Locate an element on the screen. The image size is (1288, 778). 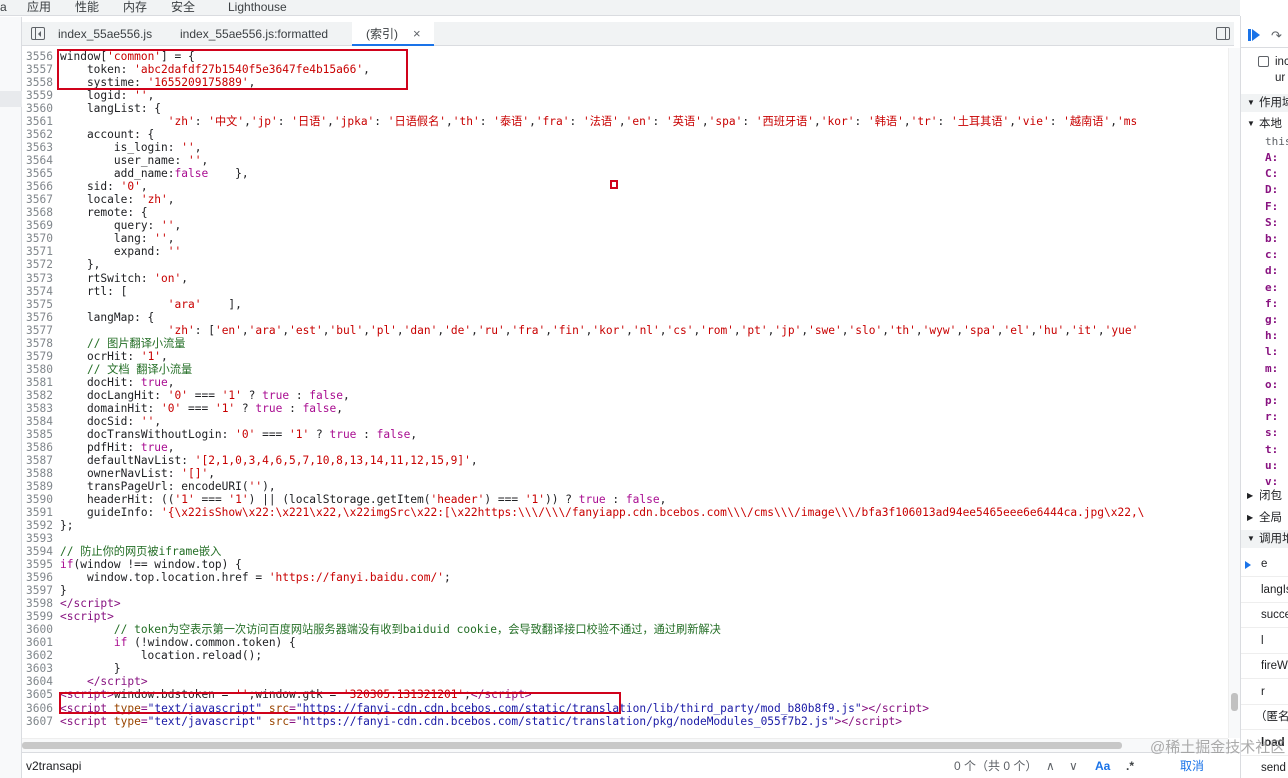
code-line: 3576 langMap: { is located at coordinates (88, 317).